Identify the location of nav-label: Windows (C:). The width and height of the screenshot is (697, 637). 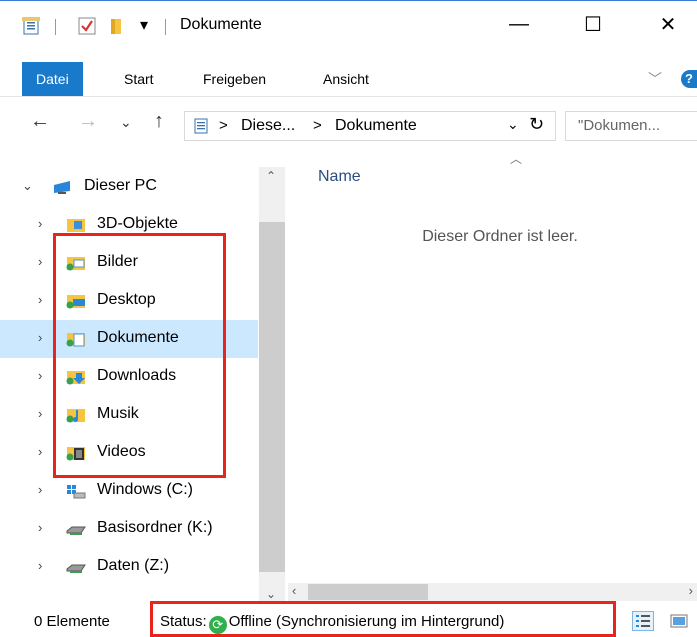
(145, 489).